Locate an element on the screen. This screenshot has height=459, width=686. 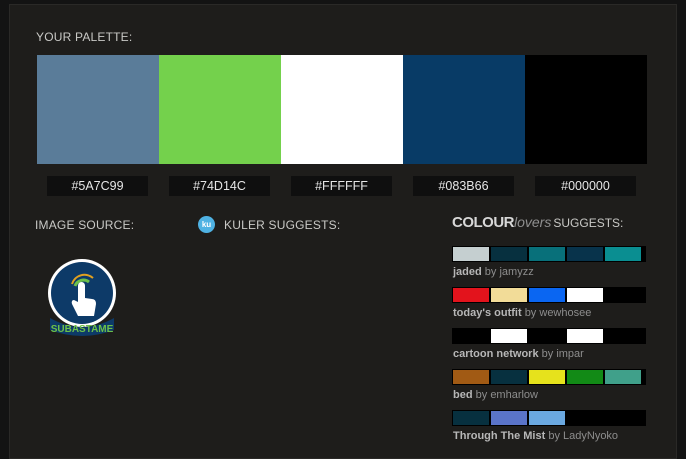
kuler-icon: ku is located at coordinates (206, 224).